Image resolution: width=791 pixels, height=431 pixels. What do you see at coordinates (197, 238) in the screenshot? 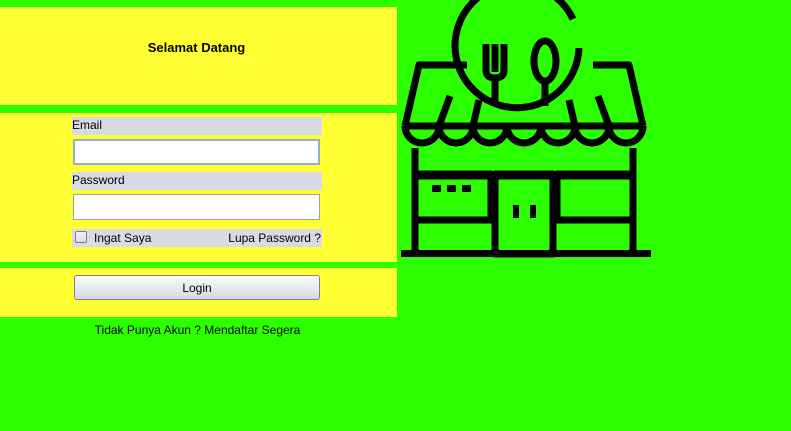
I see `options-row: Ingat Saya Lupa Password ?` at bounding box center [197, 238].